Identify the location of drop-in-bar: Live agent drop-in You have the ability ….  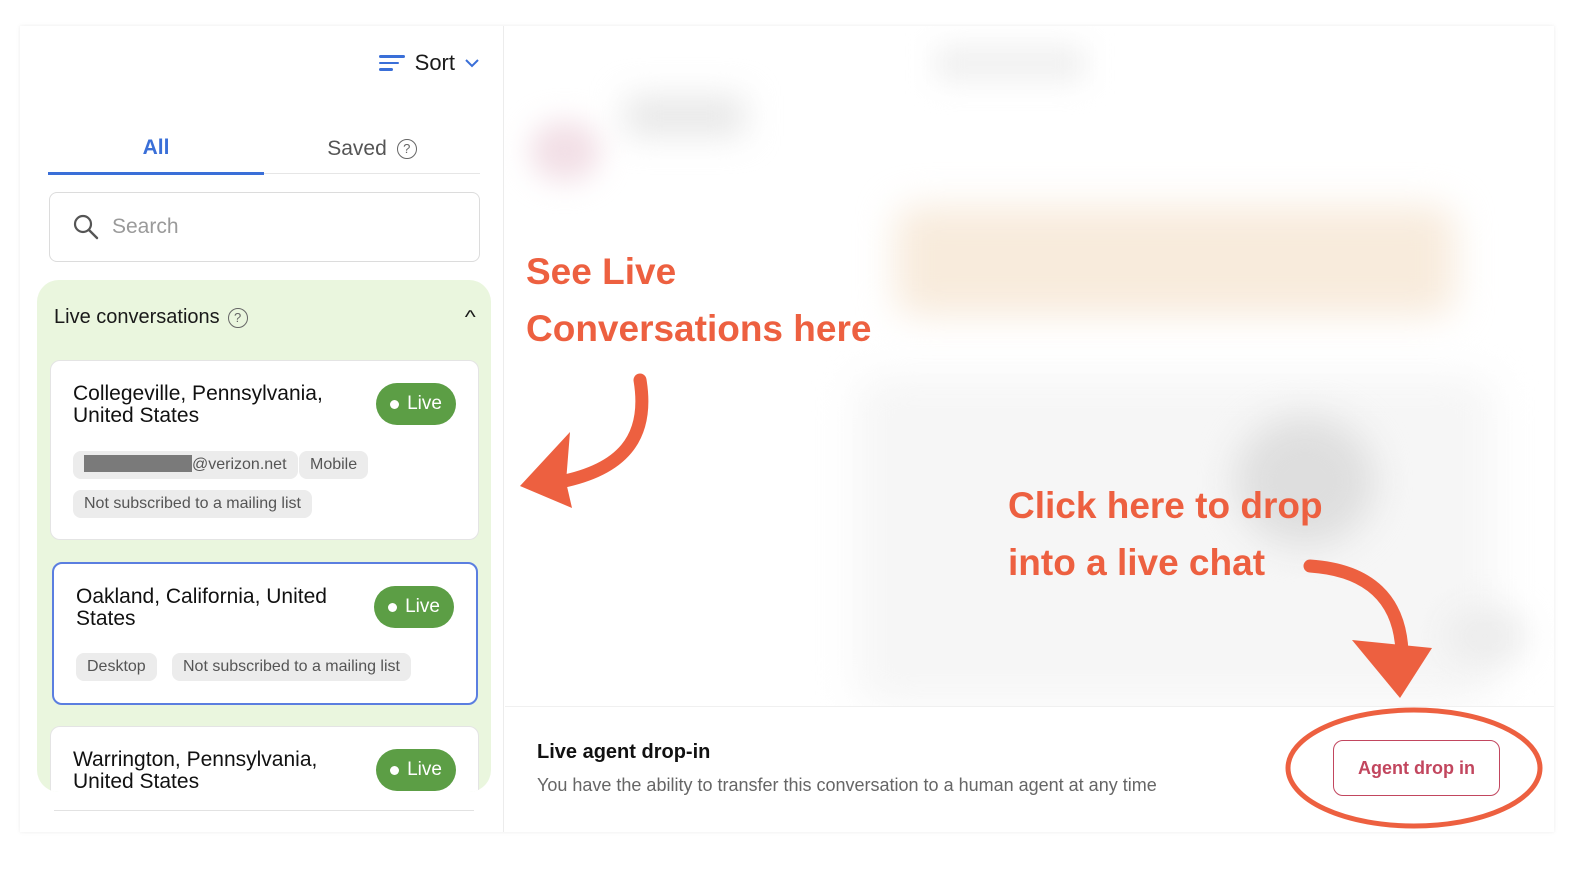
(1029, 769).